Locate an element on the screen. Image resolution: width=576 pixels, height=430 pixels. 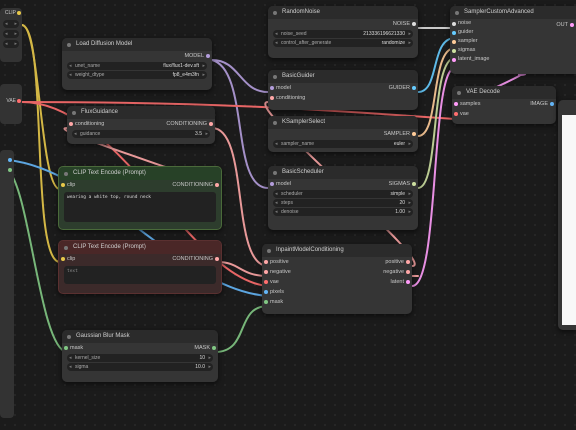
conditioning-input: conditioning is located at coordinates (343, 98).